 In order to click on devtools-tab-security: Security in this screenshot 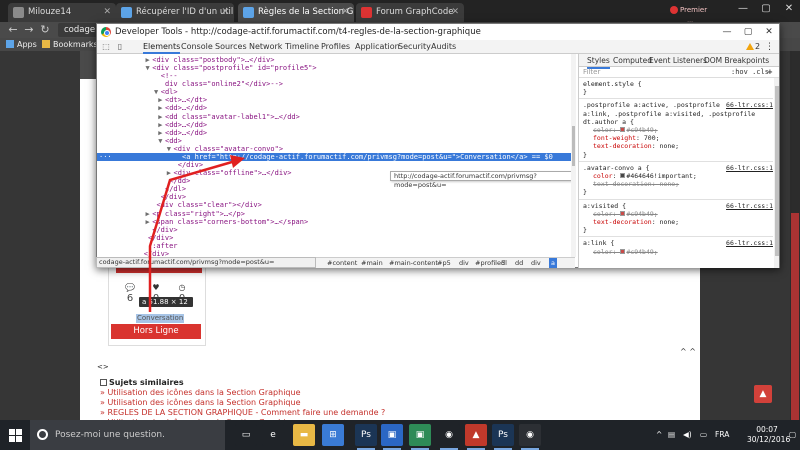, I will do `click(414, 47)`.